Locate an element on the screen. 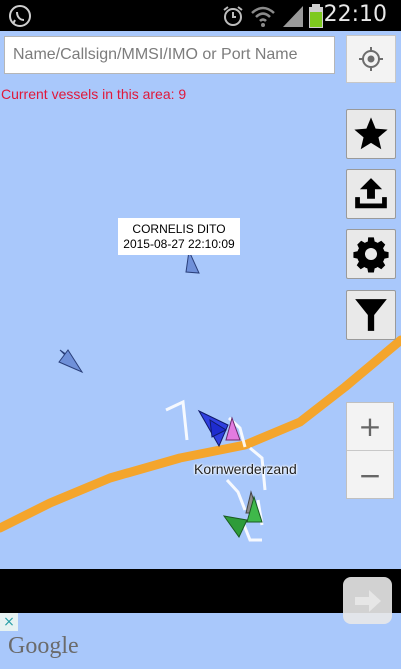 The width and height of the screenshot is (401, 669). filter-icon is located at coordinates (371, 315).